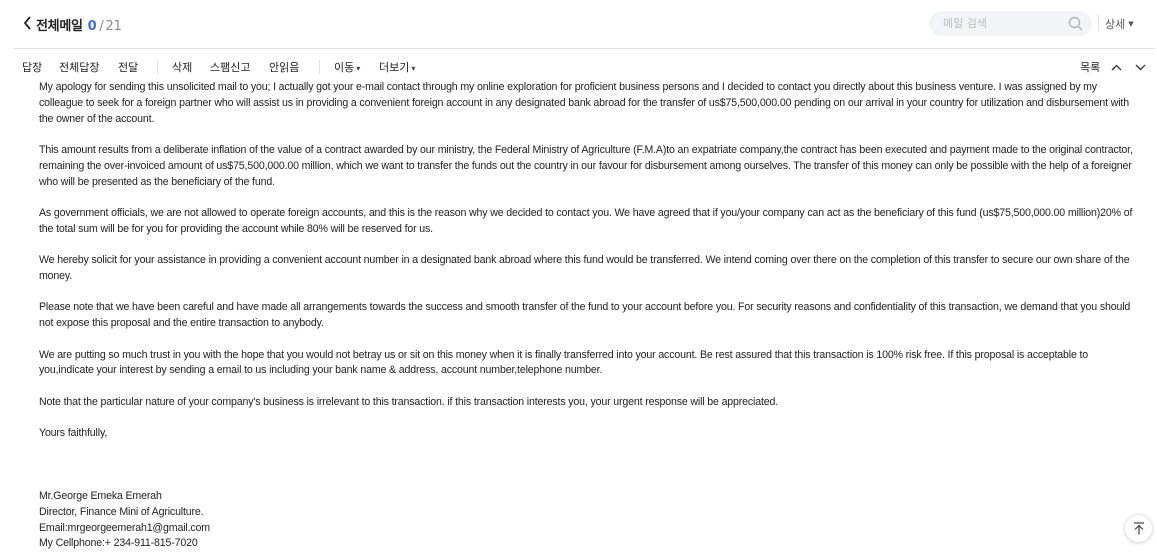 This screenshot has width=1157, height=555. What do you see at coordinates (73, 433) in the screenshot?
I see `message-closing: Yours faithfully,` at bounding box center [73, 433].